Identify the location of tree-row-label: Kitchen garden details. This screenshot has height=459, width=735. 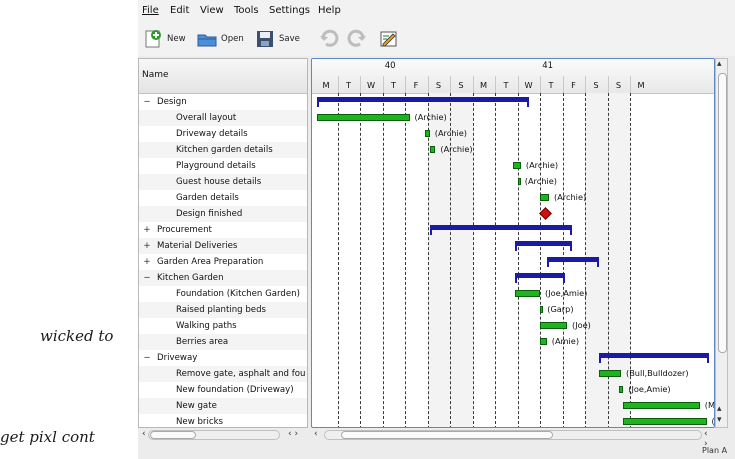
(224, 150).